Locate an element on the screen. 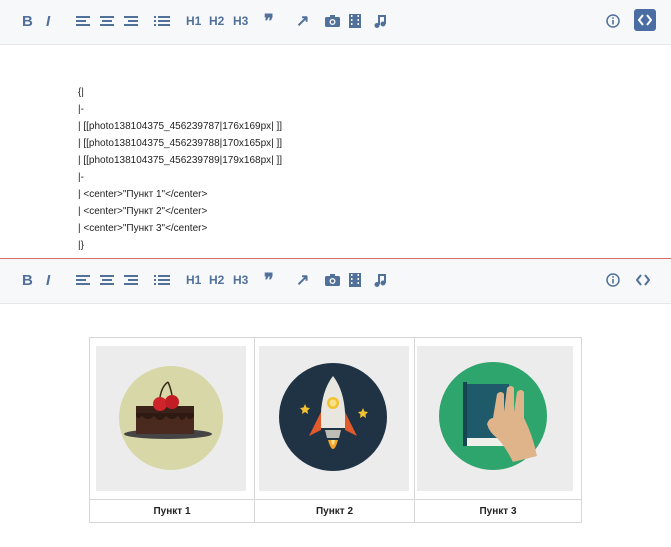  table-cell: Пункт 2 is located at coordinates (335, 430).